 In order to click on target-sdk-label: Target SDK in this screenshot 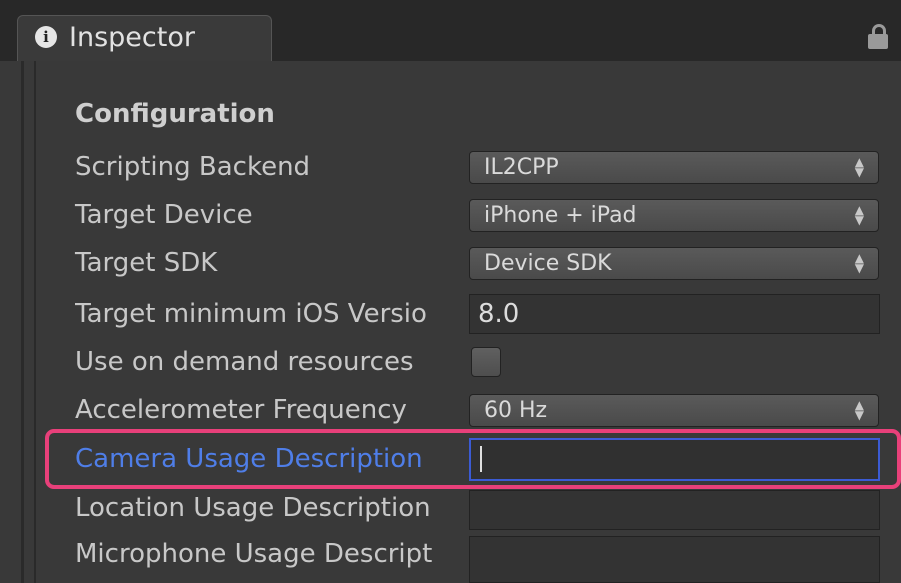, I will do `click(146, 263)`.